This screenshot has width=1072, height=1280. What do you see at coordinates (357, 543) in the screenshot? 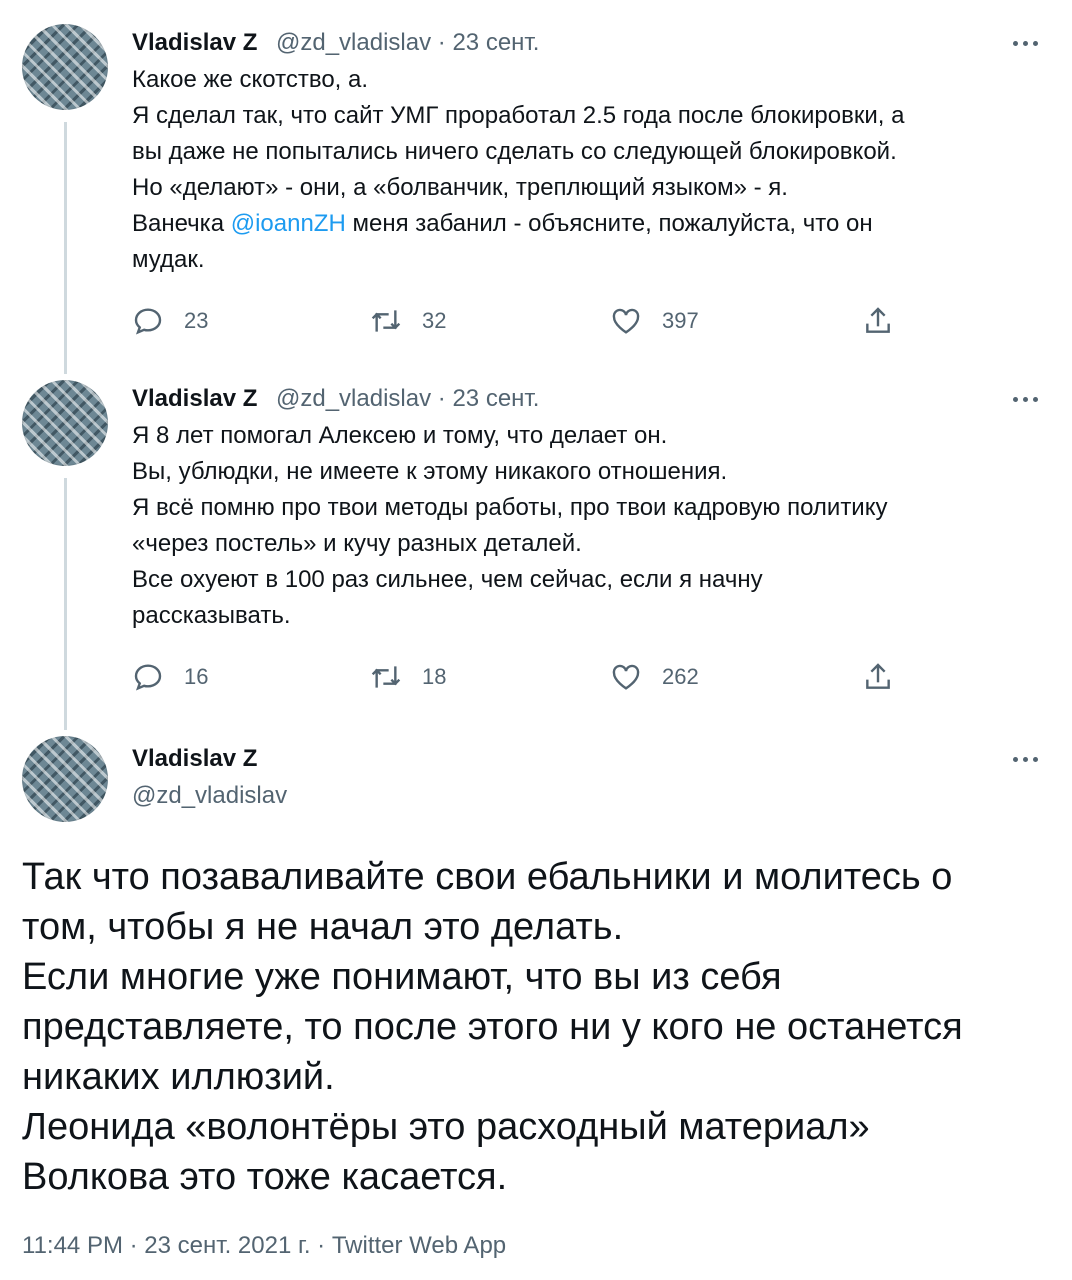
I see `tweet-line: «через постель» и кучу разных деталей.` at bounding box center [357, 543].